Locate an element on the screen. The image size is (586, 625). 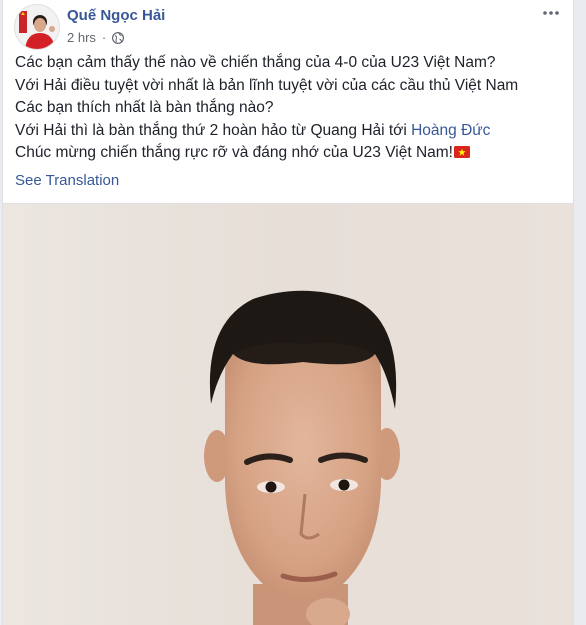
post-line-3: Các bạn thích nhất là bàn thắng nào? is located at coordinates (144, 108).